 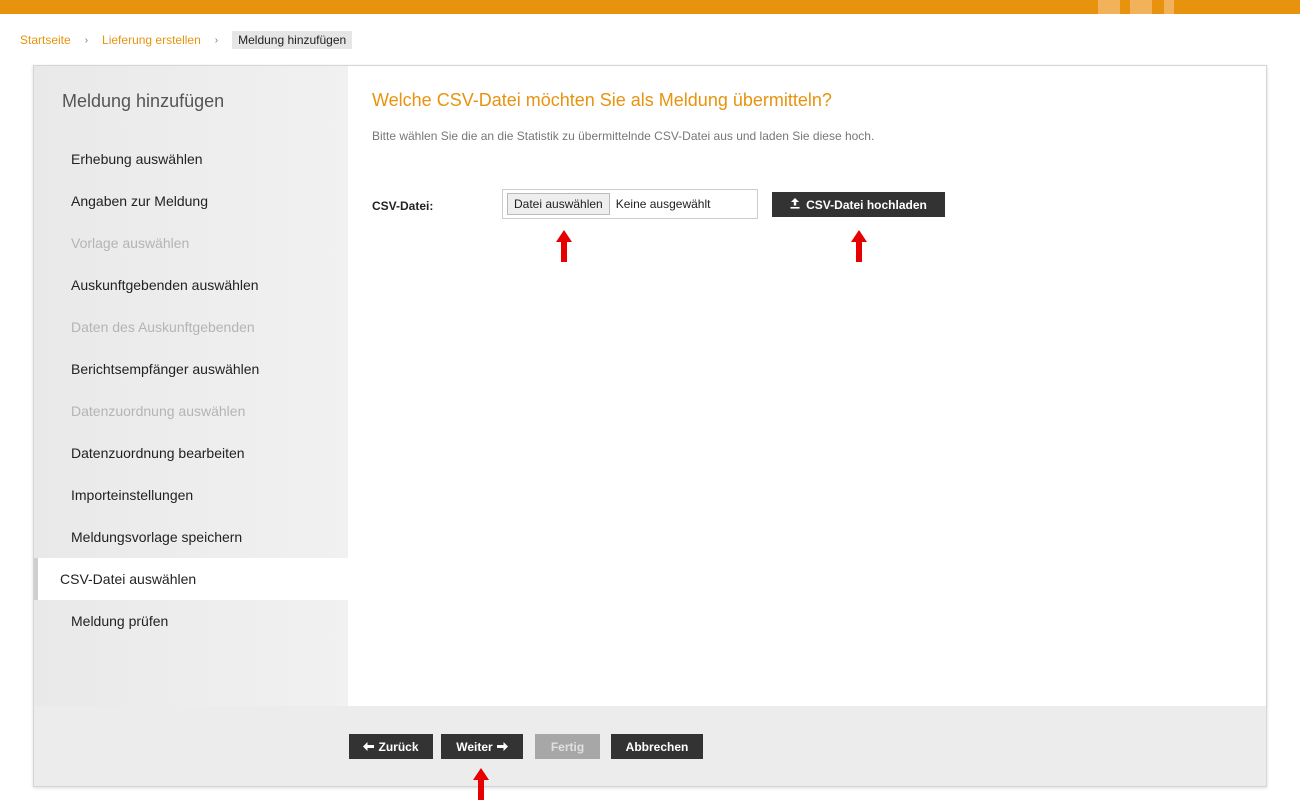 I want to click on breadcrumb-home-link: Startseite, so click(x=45, y=40).